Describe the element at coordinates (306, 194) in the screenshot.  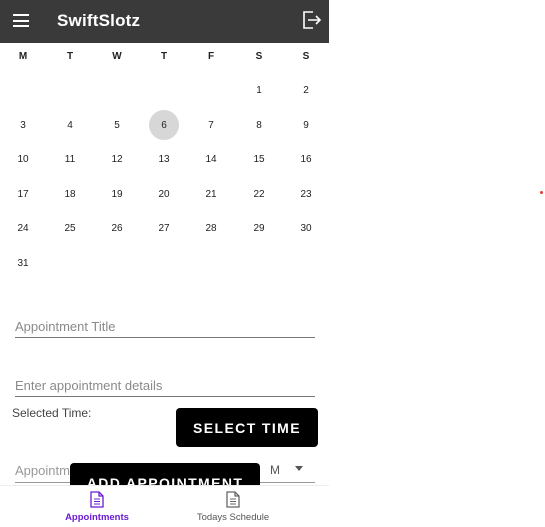
I see `calendar-day: 23` at that location.